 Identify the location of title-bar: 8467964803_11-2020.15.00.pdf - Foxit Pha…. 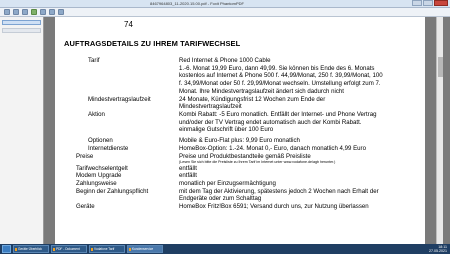
(225, 4).